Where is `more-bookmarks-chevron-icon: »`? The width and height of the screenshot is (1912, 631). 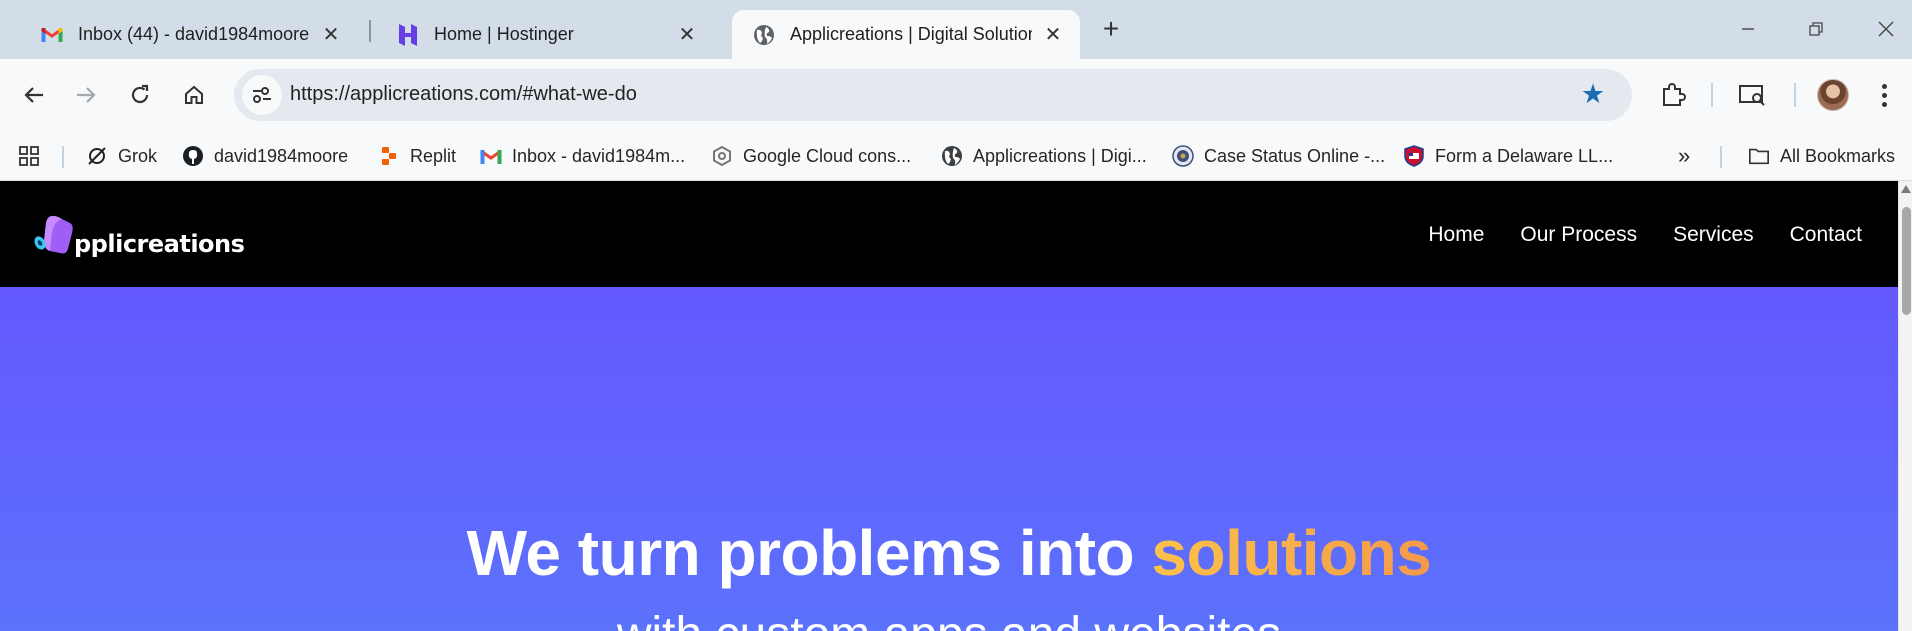
more-bookmarks-chevron-icon: » is located at coordinates (1684, 156).